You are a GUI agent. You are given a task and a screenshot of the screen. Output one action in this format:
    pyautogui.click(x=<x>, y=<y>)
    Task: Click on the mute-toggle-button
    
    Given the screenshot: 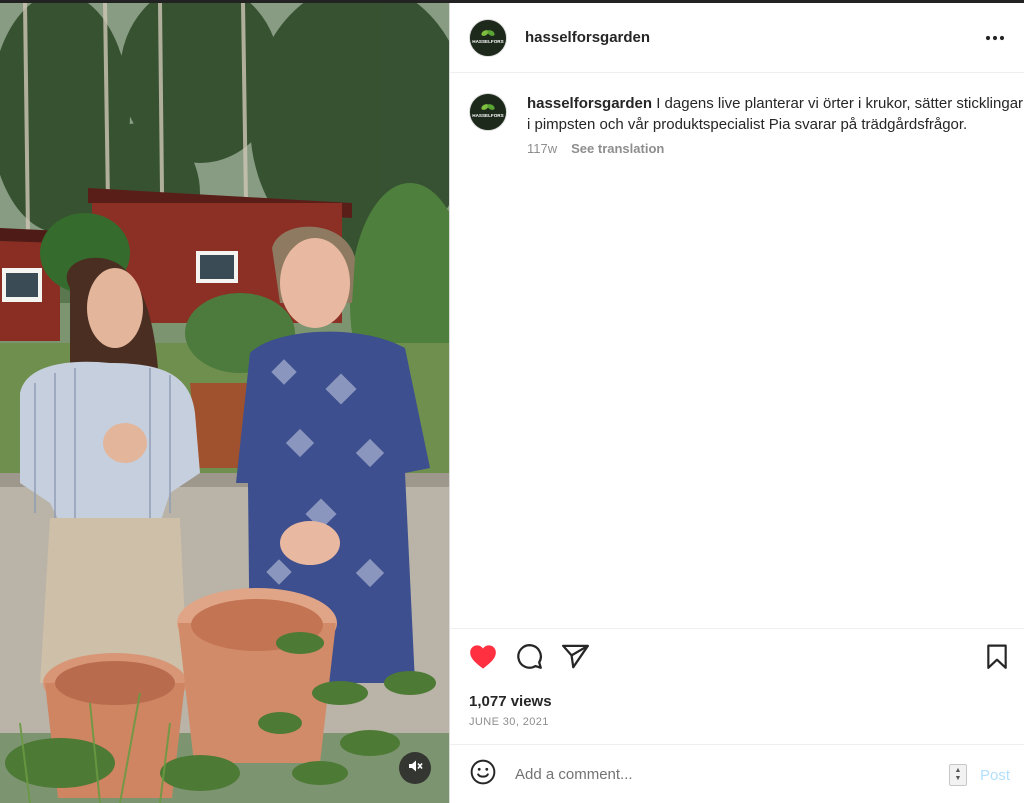 What is the action you would take?
    pyautogui.click(x=415, y=768)
    